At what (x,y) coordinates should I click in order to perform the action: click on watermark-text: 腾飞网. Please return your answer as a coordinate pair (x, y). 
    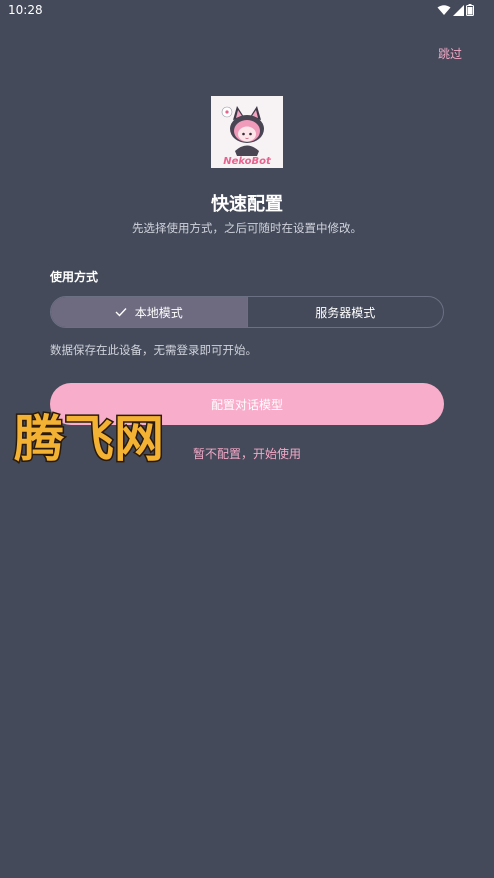
    Looking at the image, I should click on (89, 439).